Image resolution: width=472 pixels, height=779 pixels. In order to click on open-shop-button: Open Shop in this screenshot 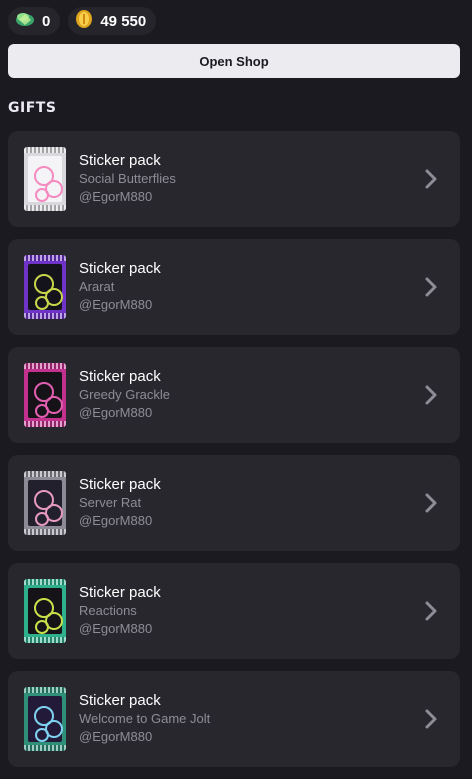, I will do `click(234, 61)`.